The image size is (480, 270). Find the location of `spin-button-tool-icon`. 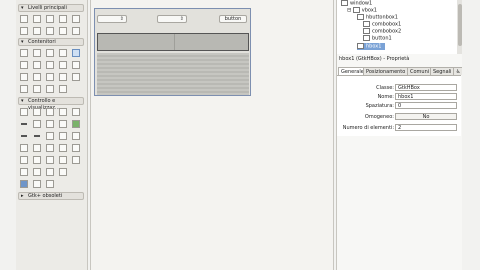

spin-button-tool-icon is located at coordinates (63, 112).